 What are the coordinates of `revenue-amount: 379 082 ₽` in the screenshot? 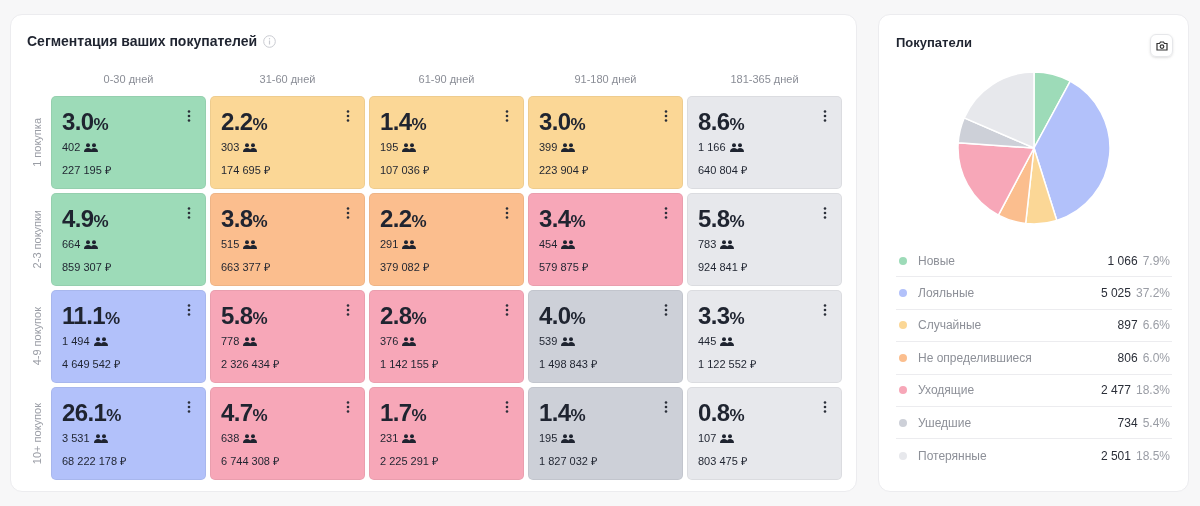 It's located at (404, 267).